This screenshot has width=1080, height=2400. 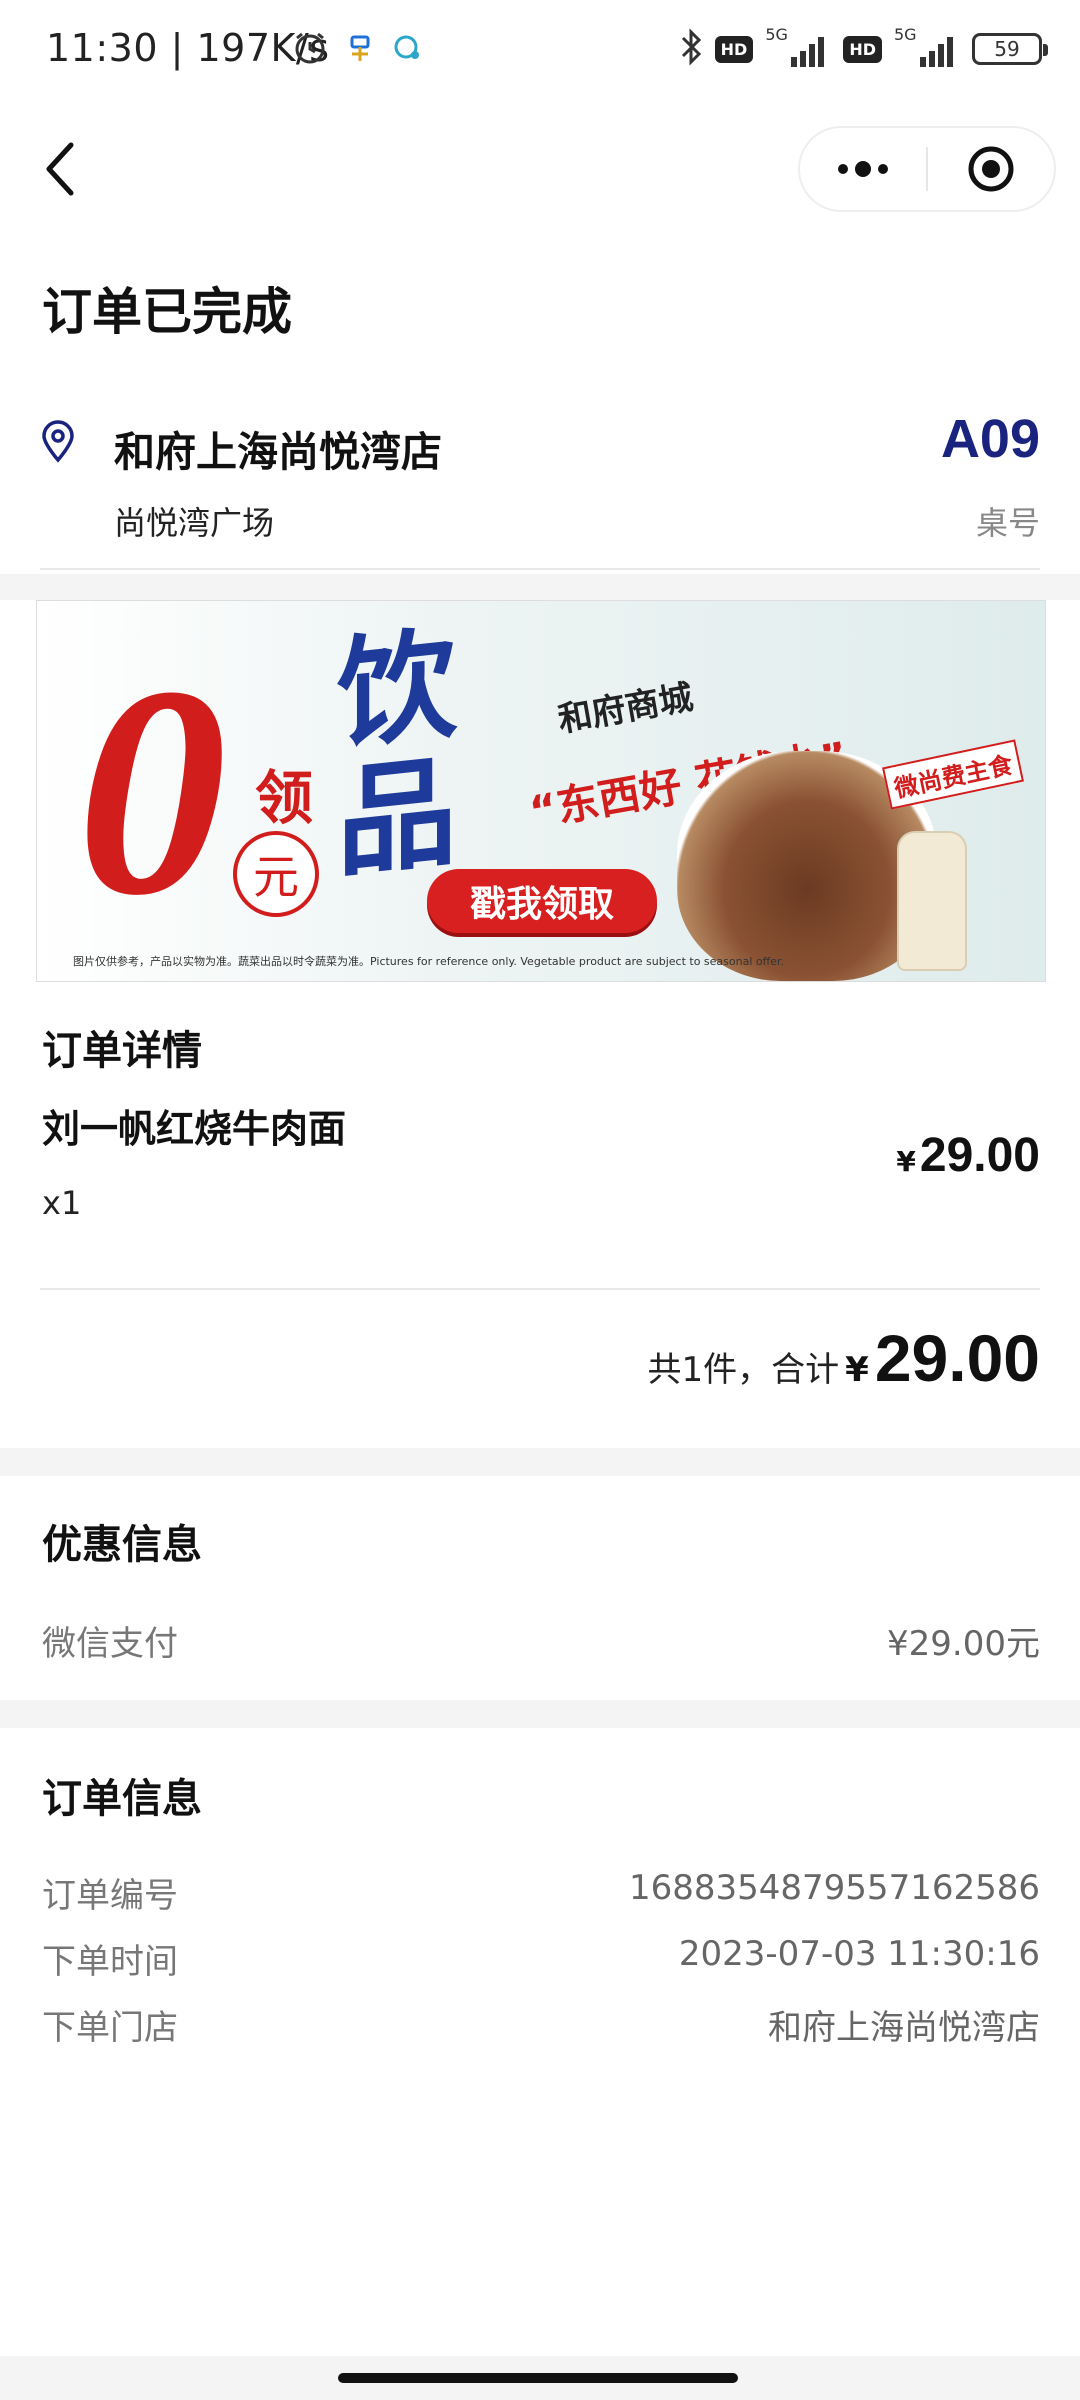 I want to click on back-button, so click(x=60, y=169).